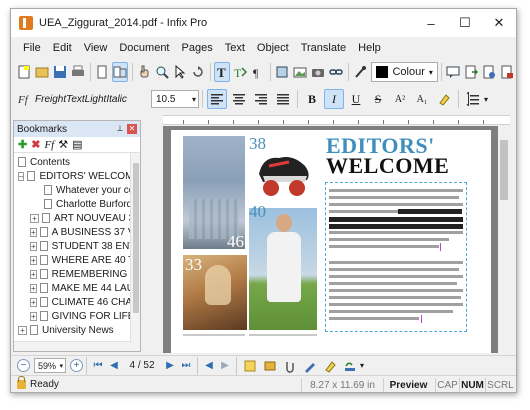  What do you see at coordinates (369, 48) in the screenshot?
I see `menu-help: Help` at bounding box center [369, 48].